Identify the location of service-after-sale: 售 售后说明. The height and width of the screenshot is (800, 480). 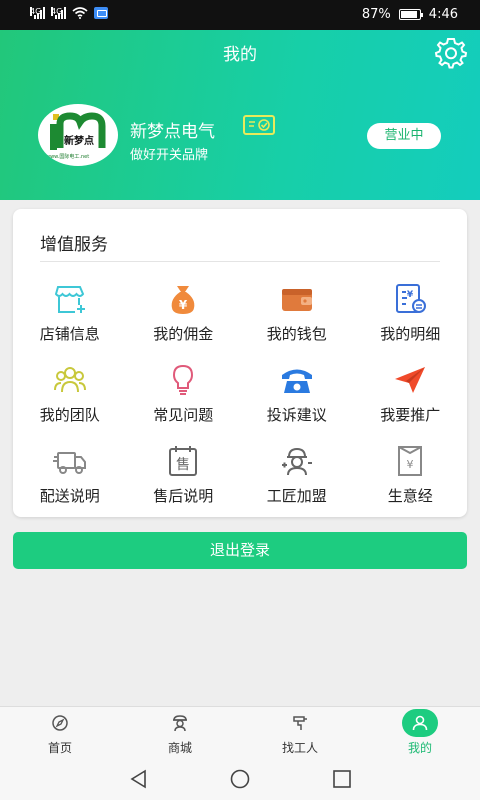
(184, 477).